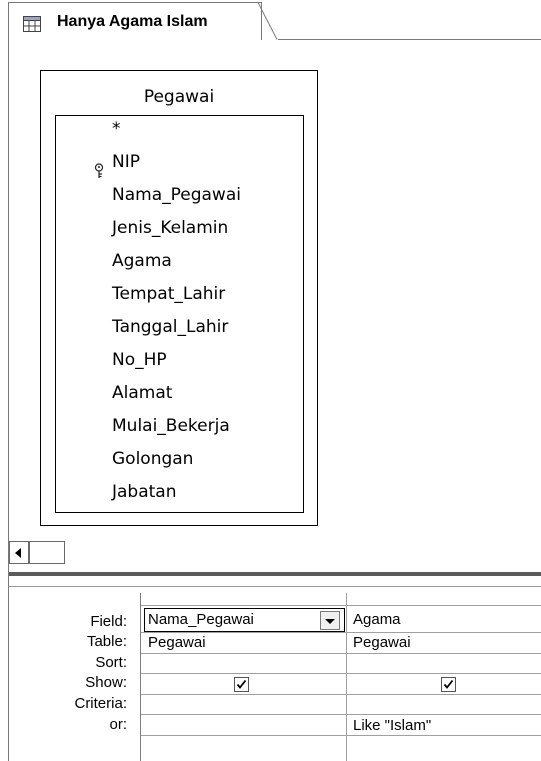  Describe the element at coordinates (176, 195) in the screenshot. I see `field-item-nama-pegawai: Nama_Pegawai` at that location.